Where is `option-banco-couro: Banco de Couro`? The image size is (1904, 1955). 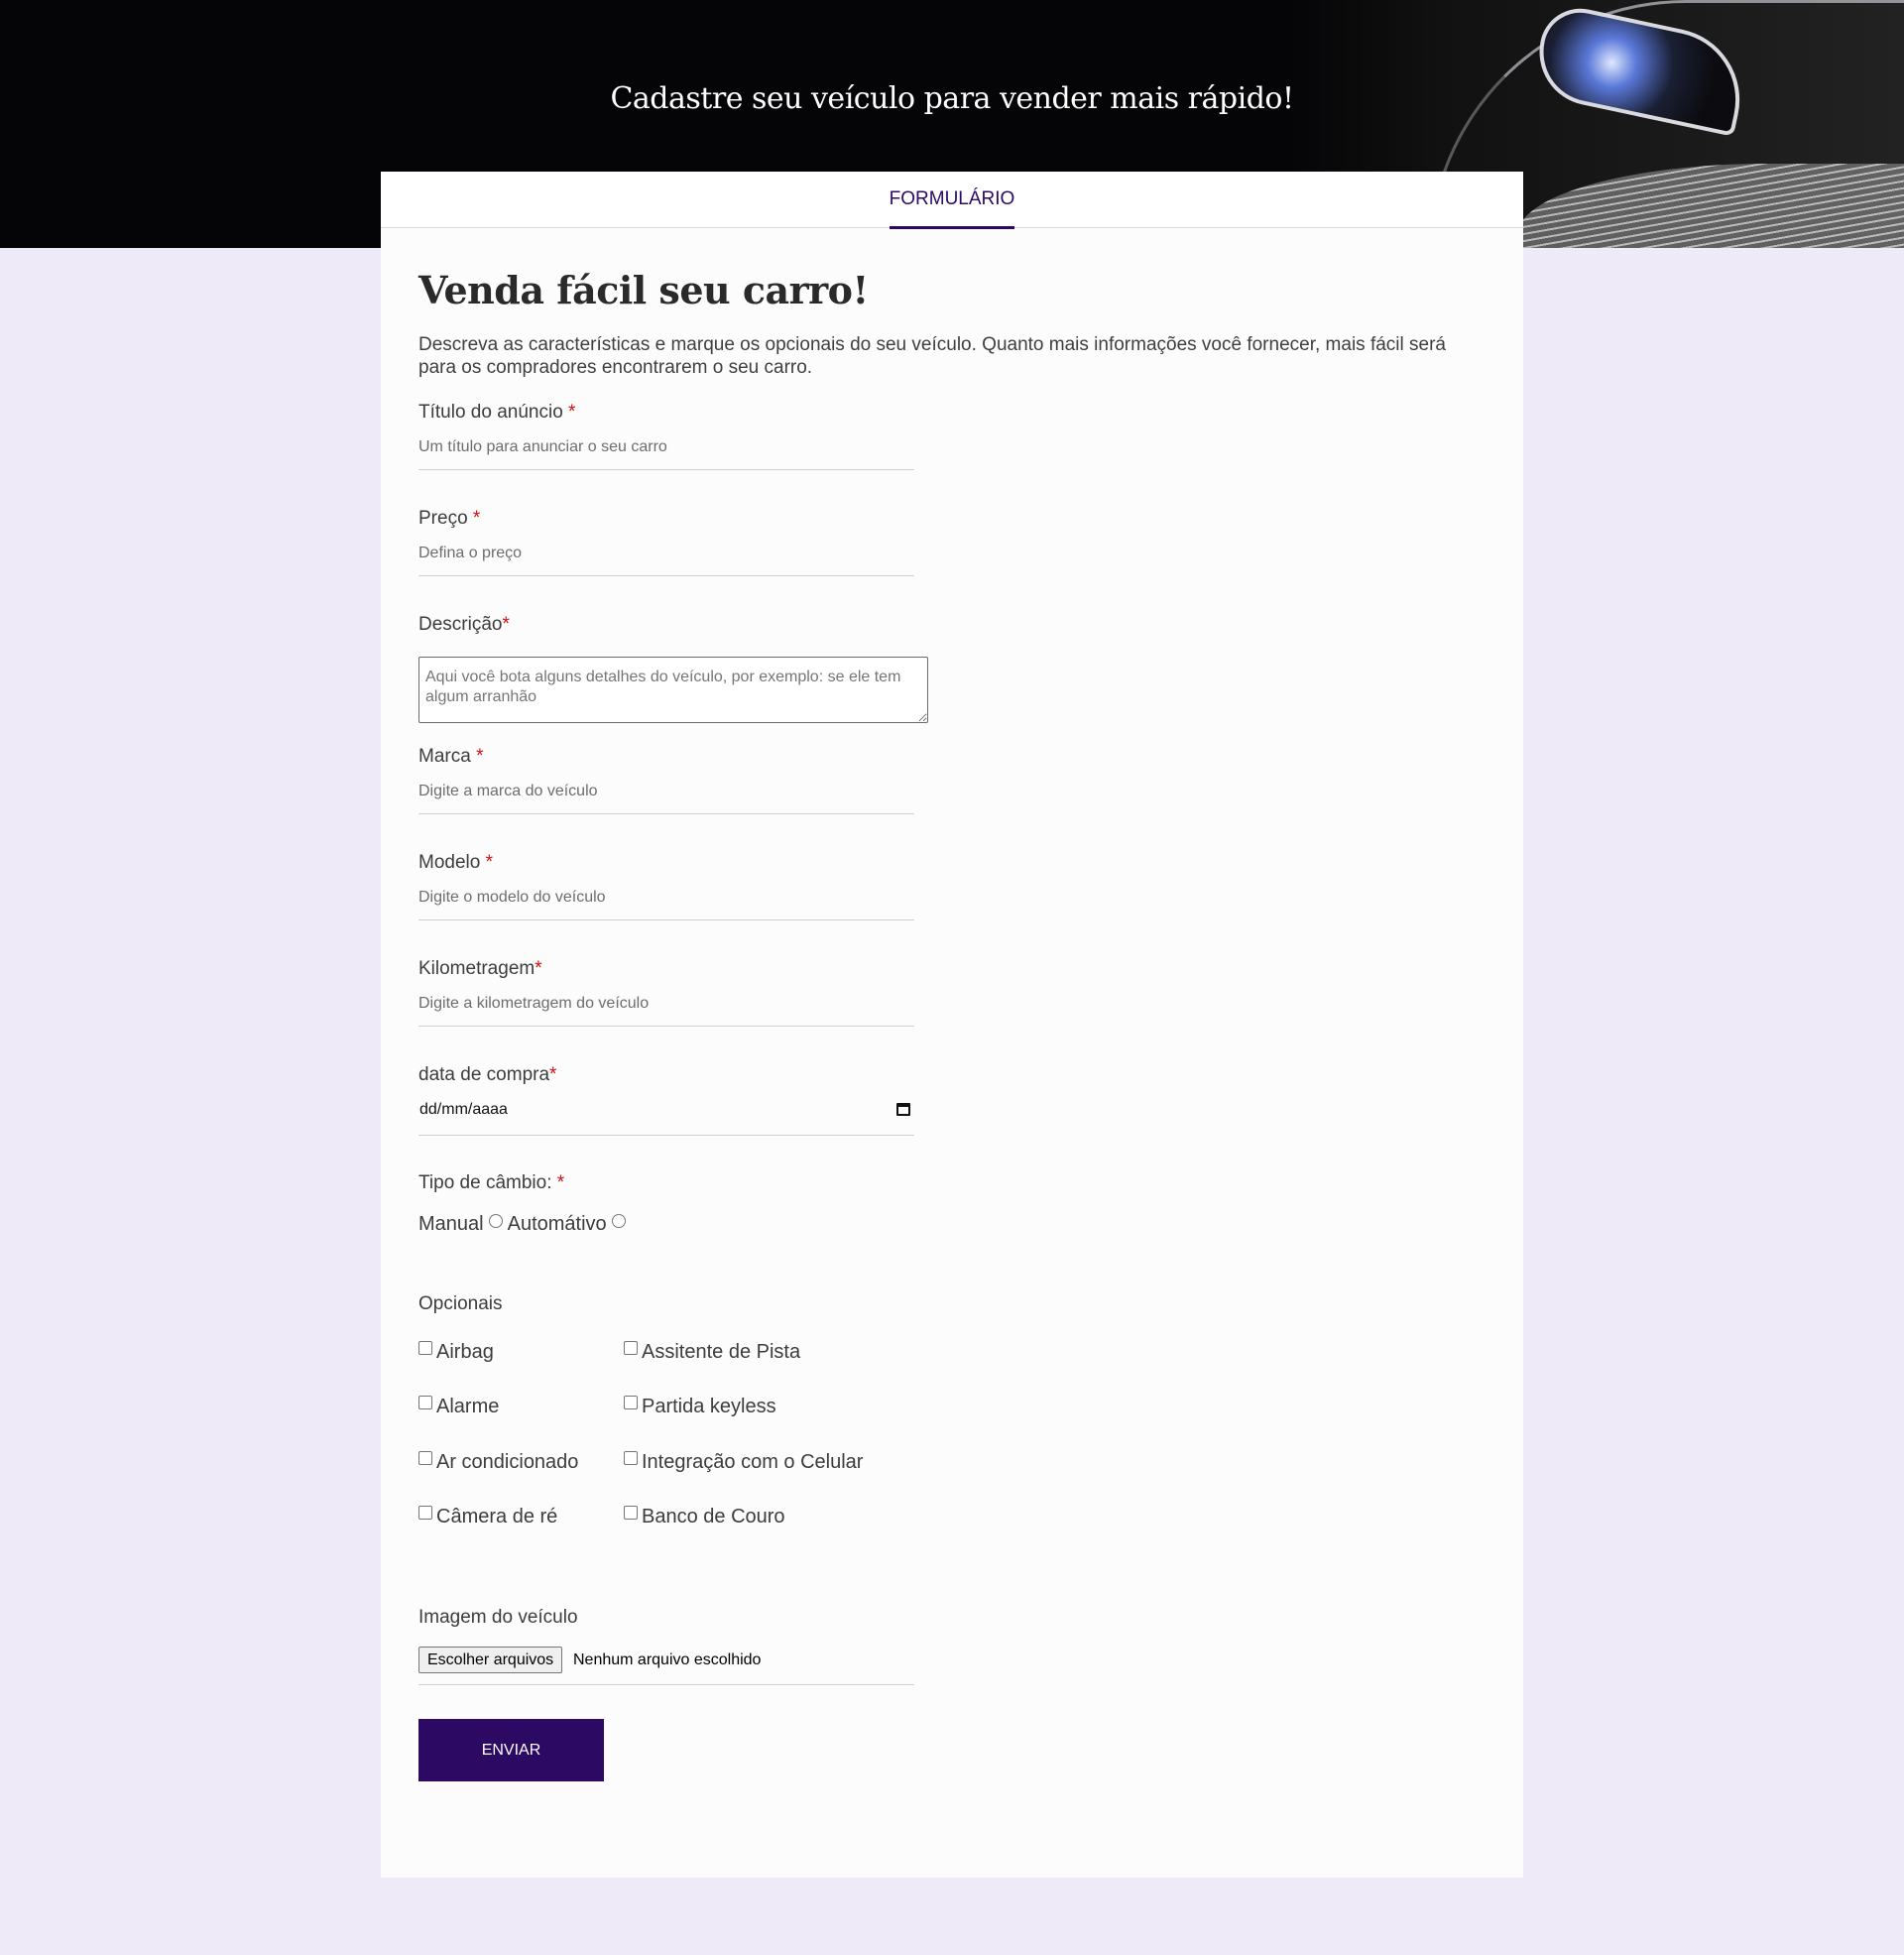
option-banco-couro: Banco de Couro is located at coordinates (704, 1517).